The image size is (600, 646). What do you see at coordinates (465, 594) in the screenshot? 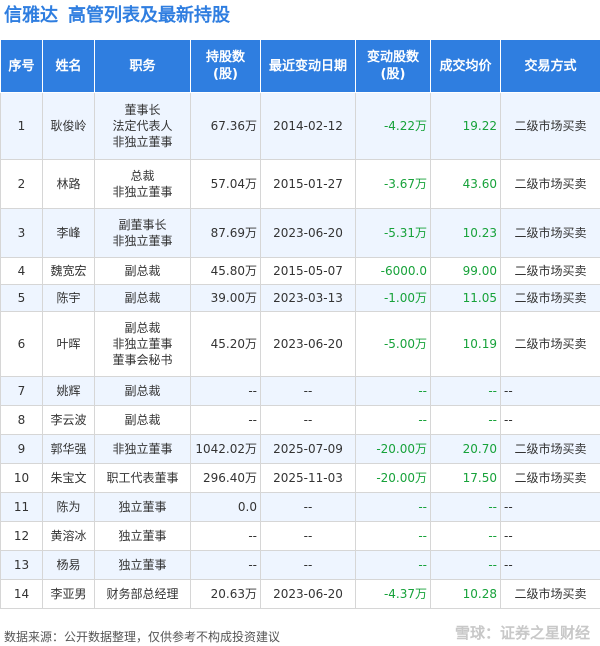
I see `cell-price: 10.28` at bounding box center [465, 594].